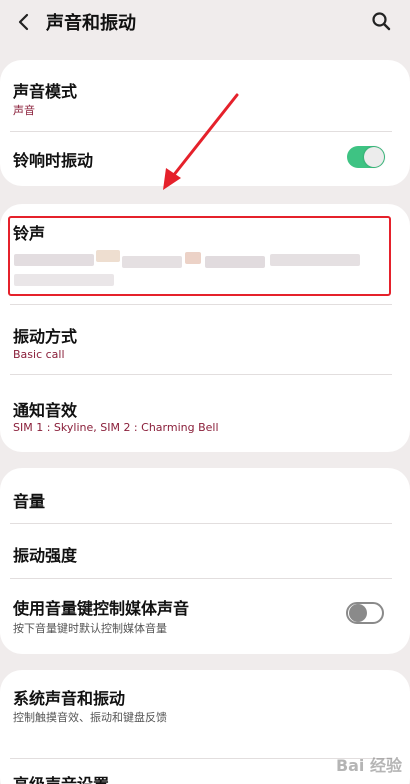 The height and width of the screenshot is (784, 410). What do you see at coordinates (45, 410) in the screenshot?
I see `notification-sound-title: 通知音效` at bounding box center [45, 410].